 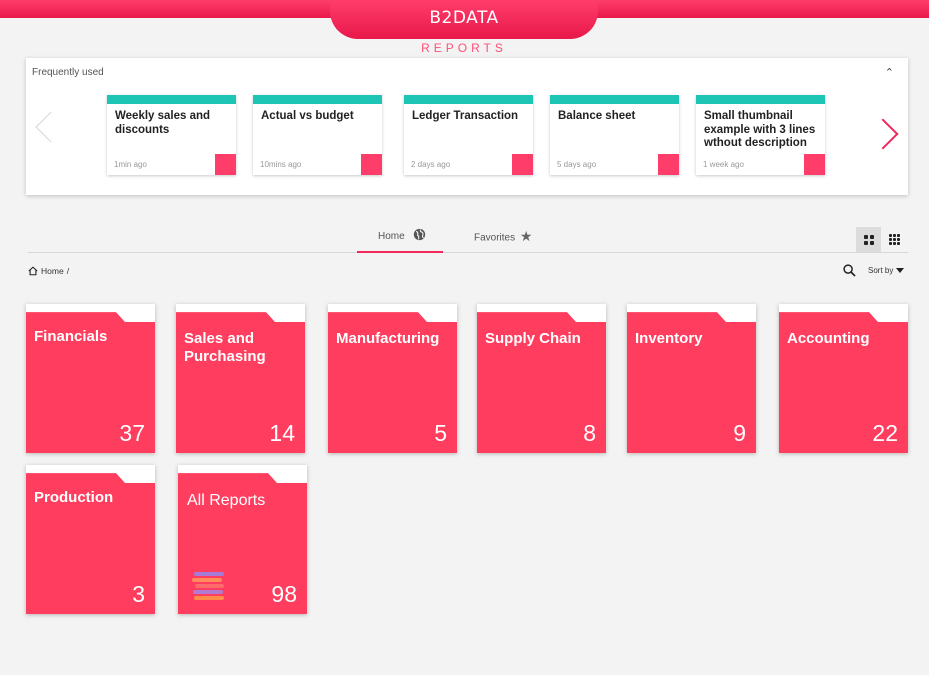 I want to click on carousel-prev-arrow-icon, so click(x=51, y=127).